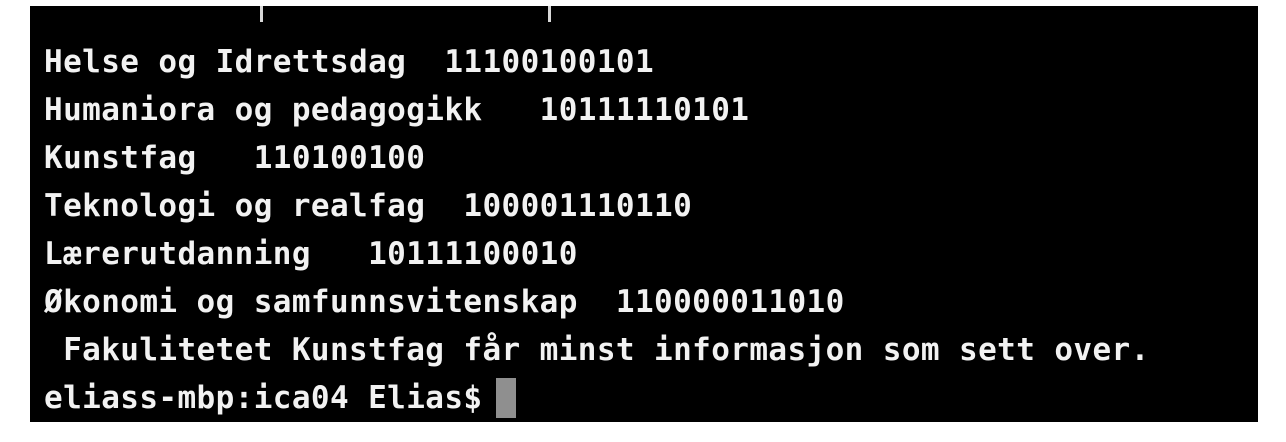 This screenshot has height=442, width=1286. What do you see at coordinates (235, 158) in the screenshot?
I see `output-line: Kunstfag 110100100` at bounding box center [235, 158].